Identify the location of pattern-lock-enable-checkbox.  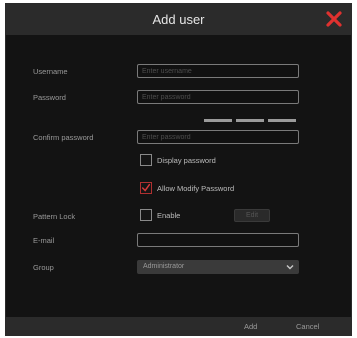
(146, 215).